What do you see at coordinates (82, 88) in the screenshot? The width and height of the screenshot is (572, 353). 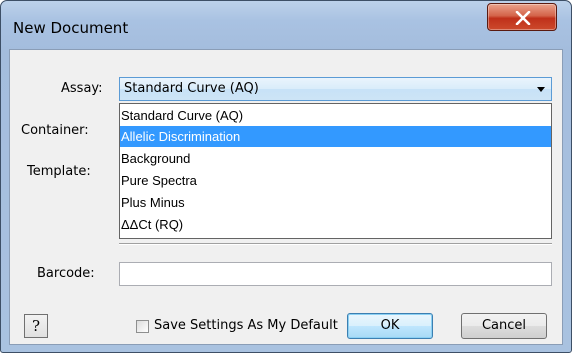 I see `assay-label: Assay:` at bounding box center [82, 88].